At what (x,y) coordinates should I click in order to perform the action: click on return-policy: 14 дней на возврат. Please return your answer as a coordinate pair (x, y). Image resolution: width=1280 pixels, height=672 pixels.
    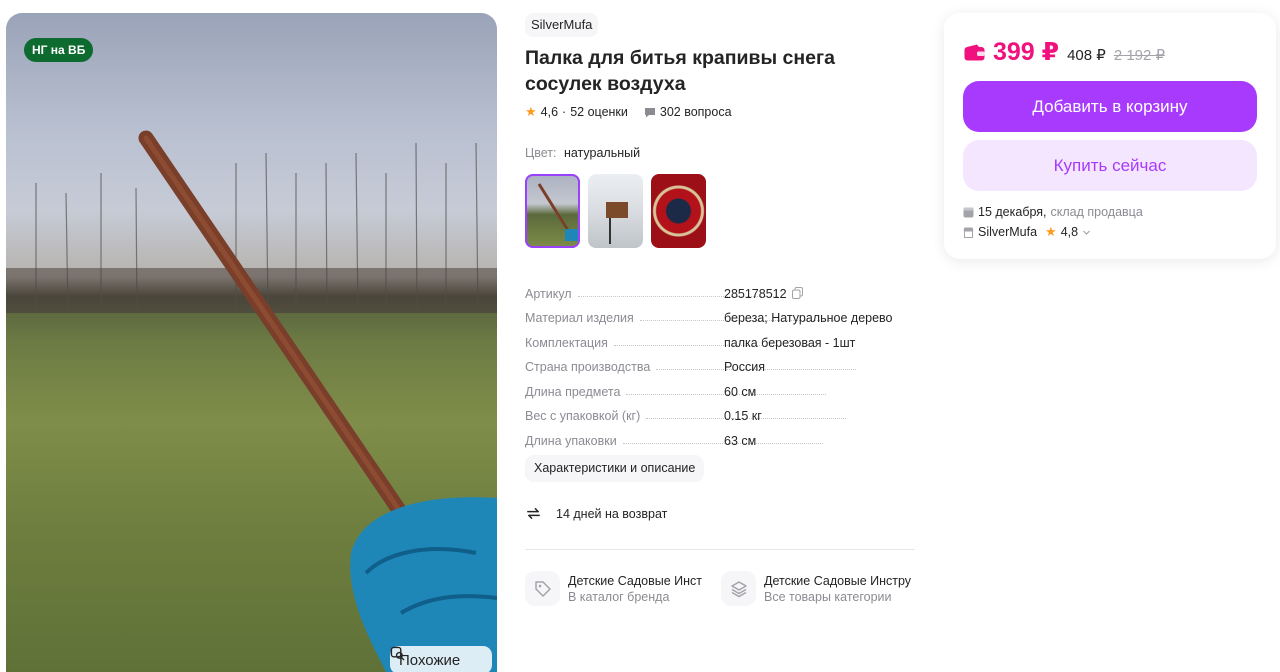
    Looking at the image, I should click on (596, 513).